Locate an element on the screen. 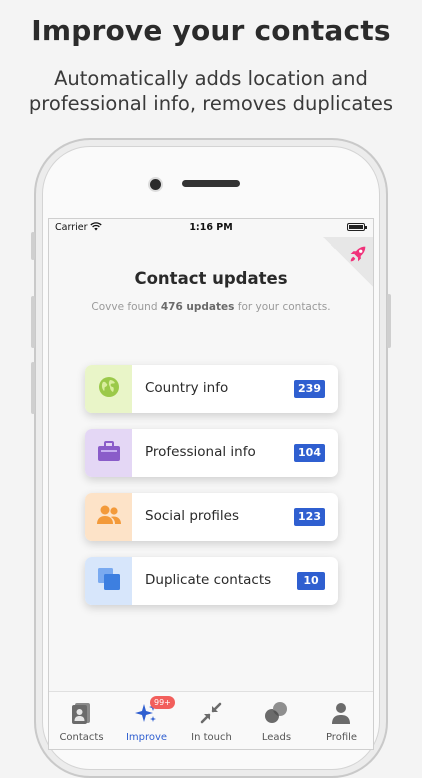  summary-suffix: for your contacts. is located at coordinates (282, 307).